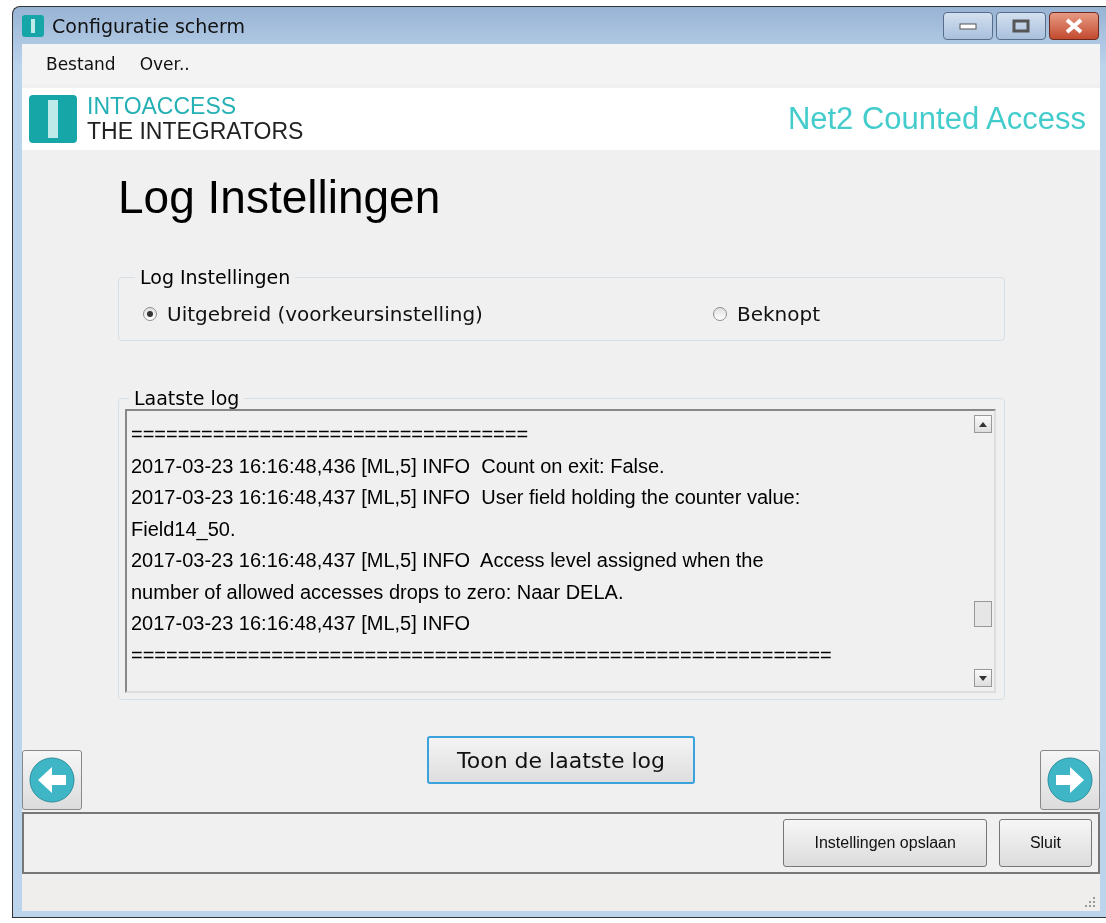 Image resolution: width=1106 pixels, height=923 pixels. I want to click on radio-option: Beknopt, so click(767, 314).